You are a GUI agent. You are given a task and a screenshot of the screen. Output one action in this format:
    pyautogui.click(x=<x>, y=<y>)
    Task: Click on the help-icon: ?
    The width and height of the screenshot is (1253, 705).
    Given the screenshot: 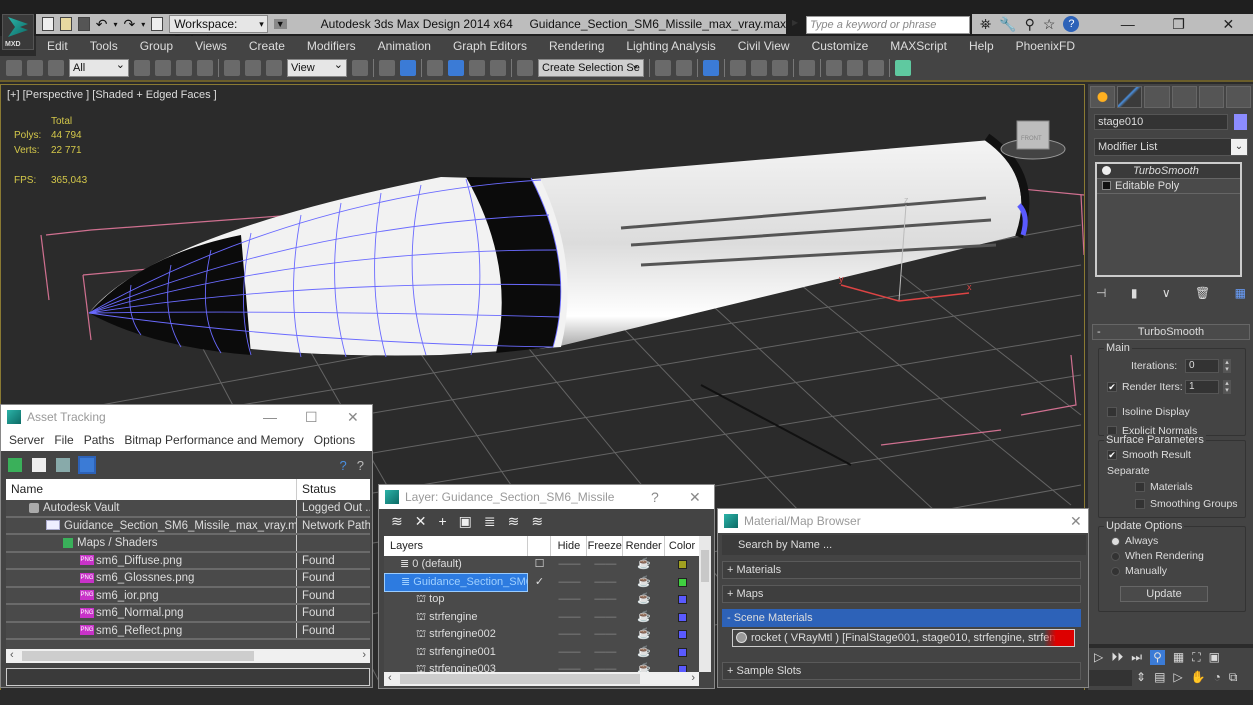 What is the action you would take?
    pyautogui.click(x=1071, y=24)
    